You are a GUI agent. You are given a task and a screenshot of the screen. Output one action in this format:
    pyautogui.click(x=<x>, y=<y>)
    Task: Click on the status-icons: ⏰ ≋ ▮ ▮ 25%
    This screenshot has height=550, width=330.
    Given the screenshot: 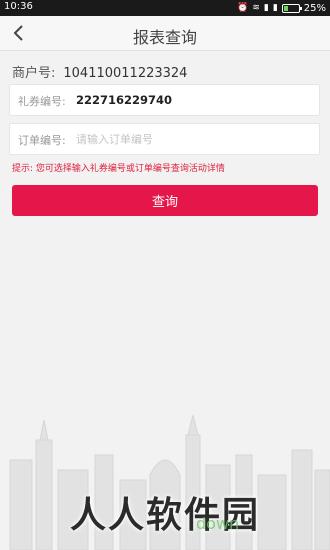 What is the action you would take?
    pyautogui.click(x=281, y=8)
    